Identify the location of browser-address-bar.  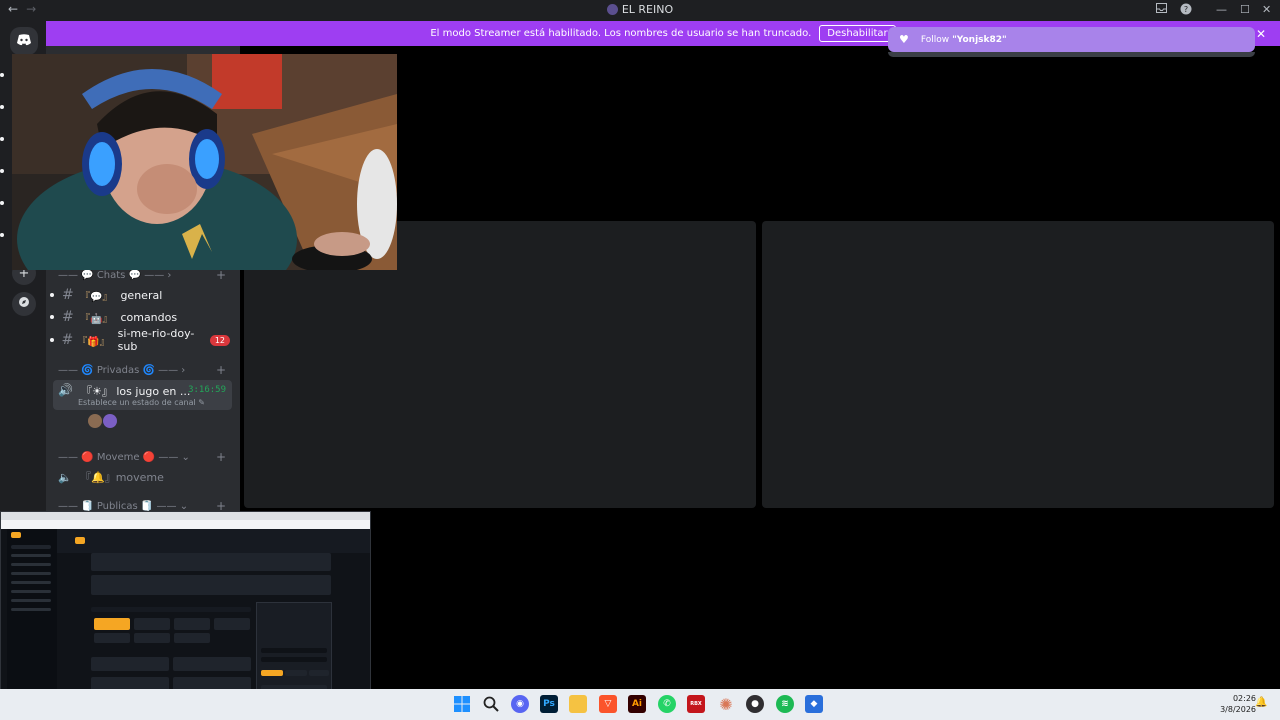
(185, 524).